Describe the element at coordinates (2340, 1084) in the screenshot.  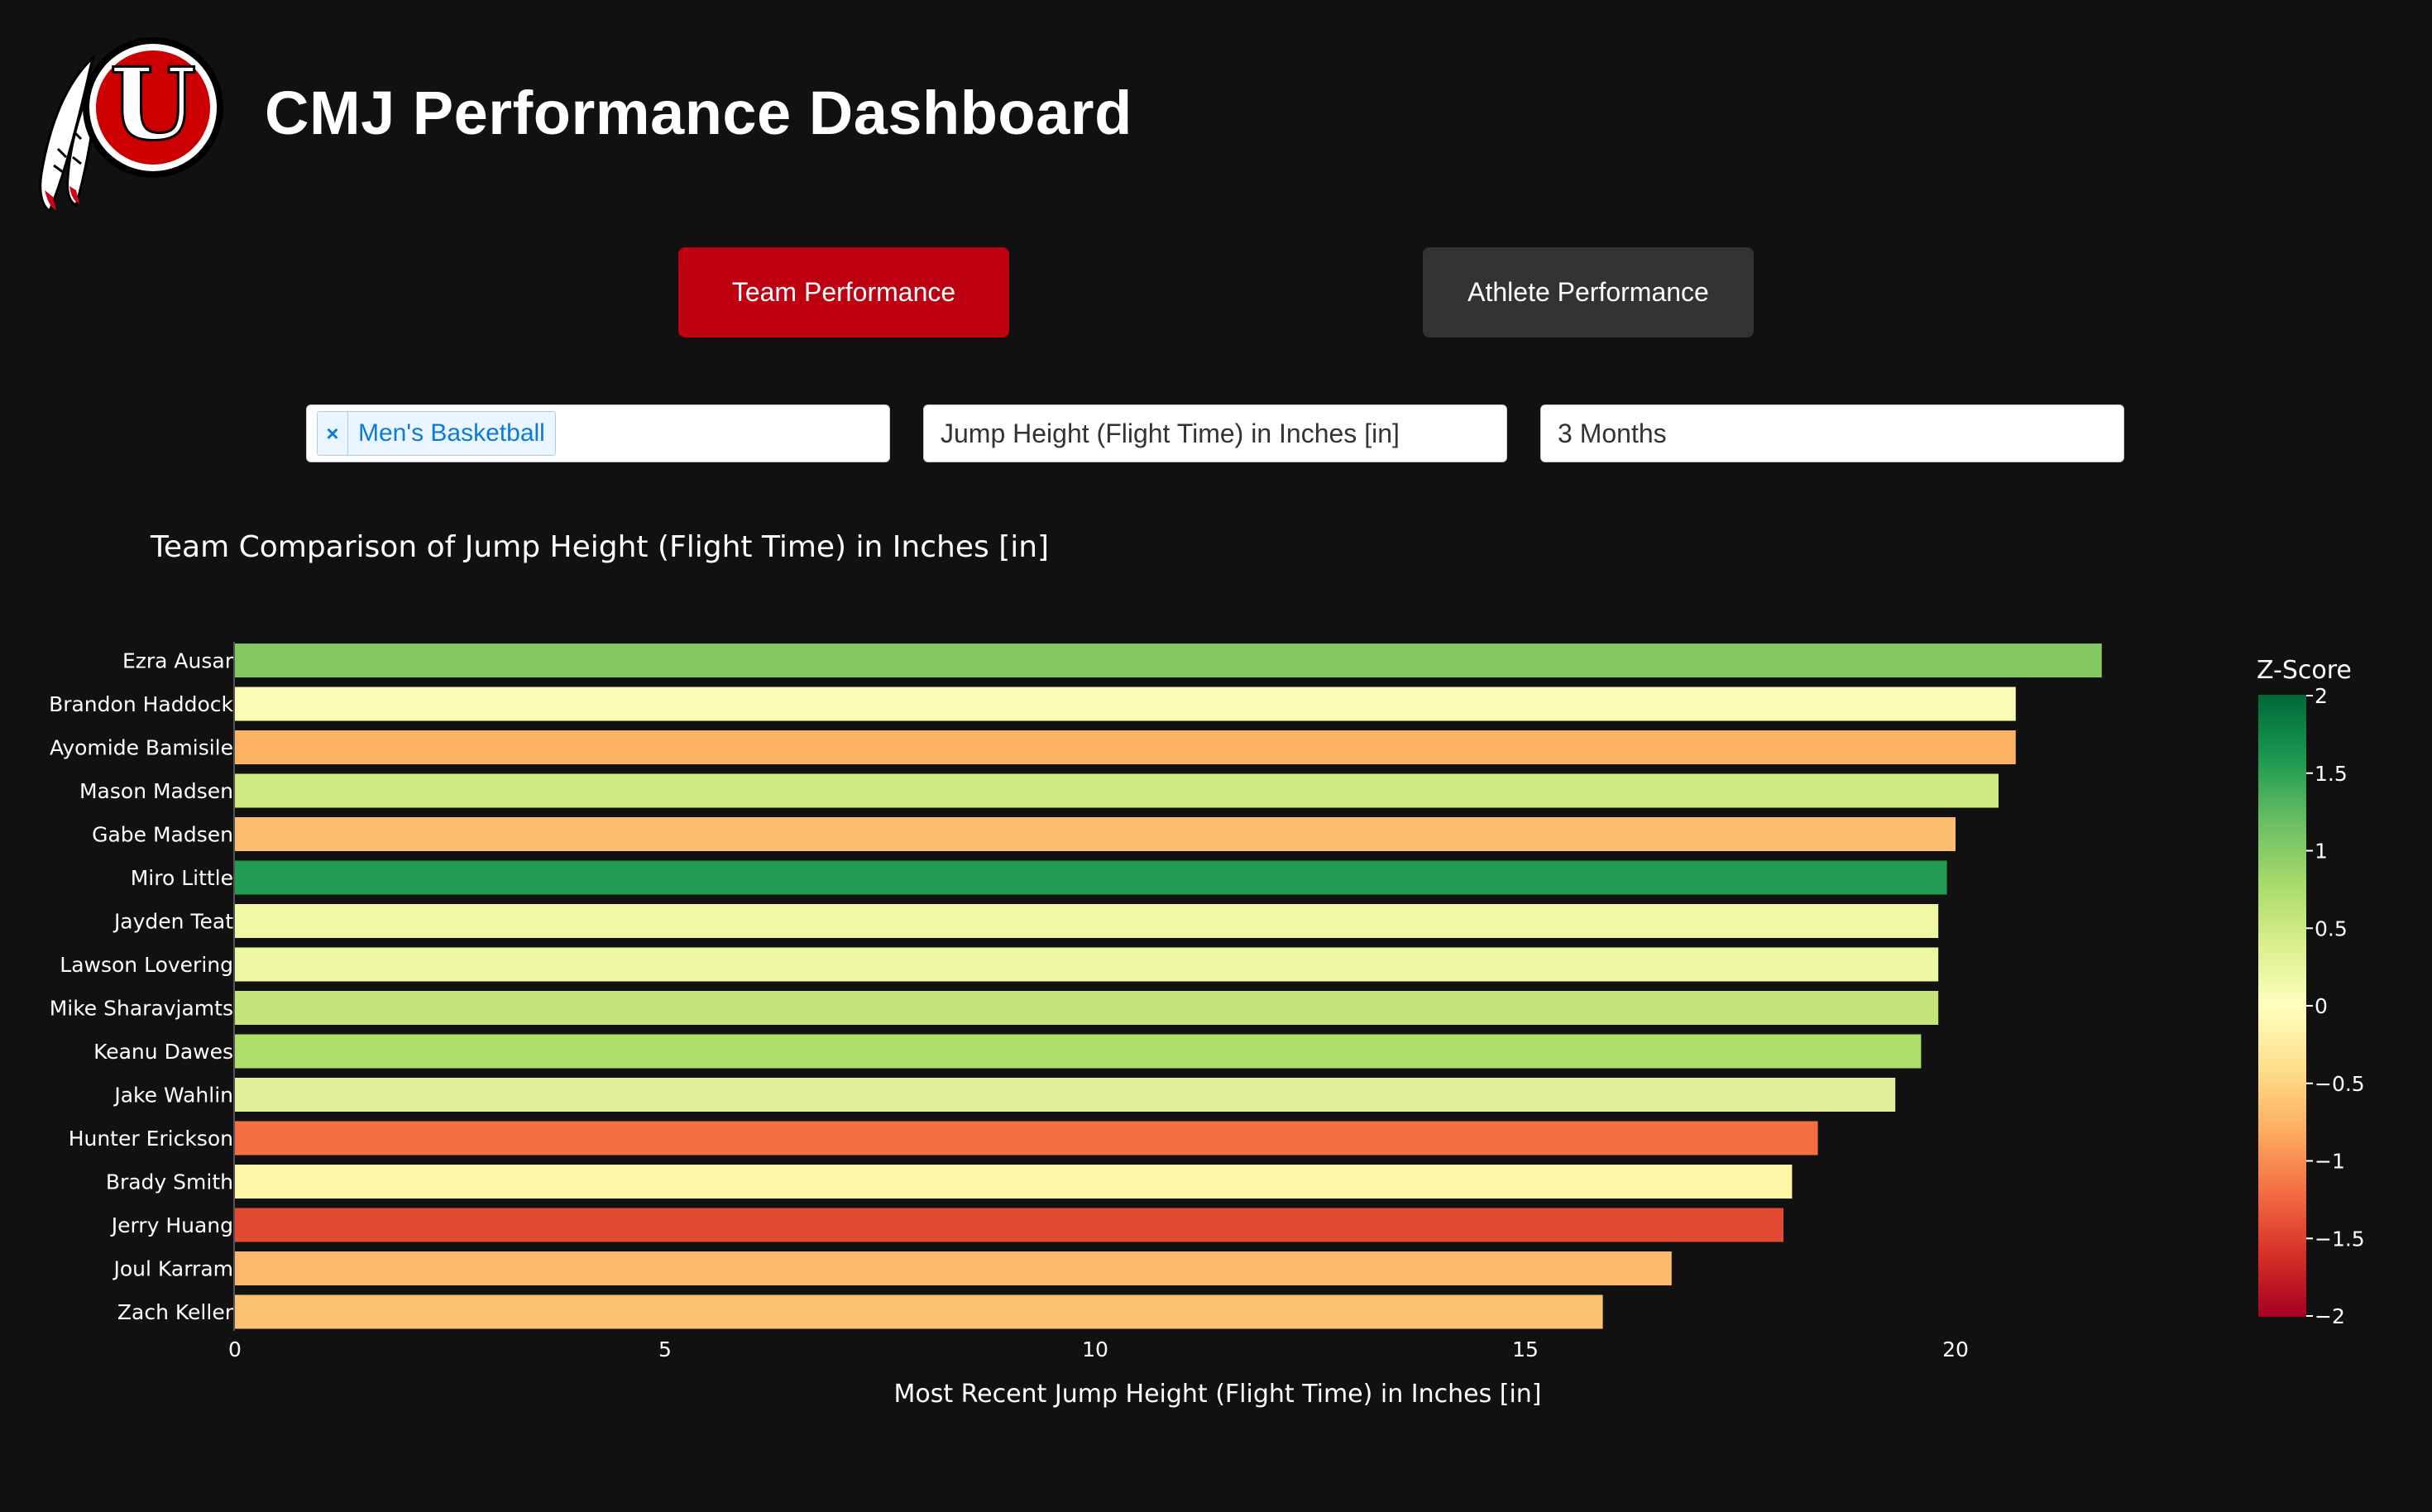
I see `colorbar-tick-label: −0.5` at that location.